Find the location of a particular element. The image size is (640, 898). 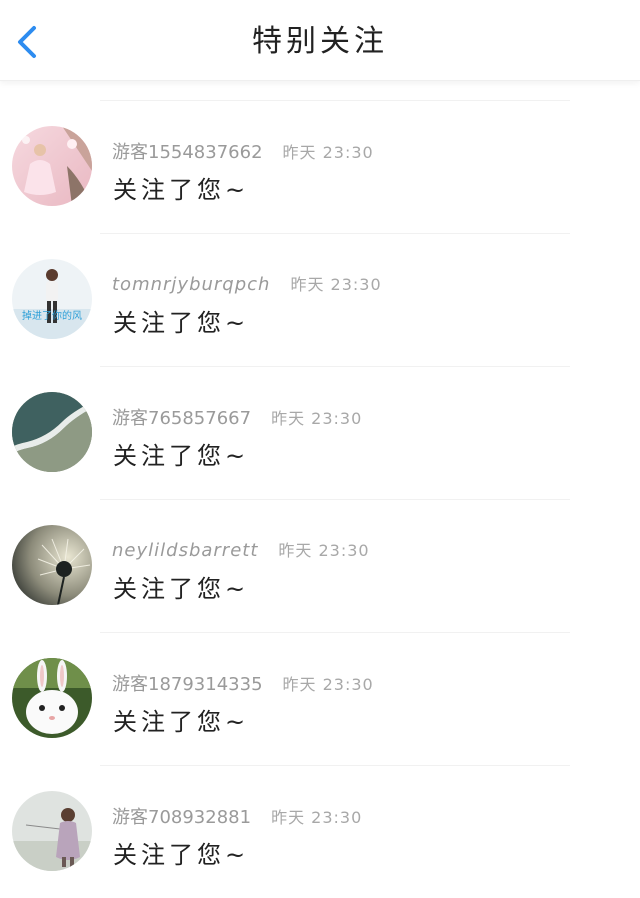

list-item: 游客765857667 昨天 23:30 关注了您~ is located at coordinates (320, 432).